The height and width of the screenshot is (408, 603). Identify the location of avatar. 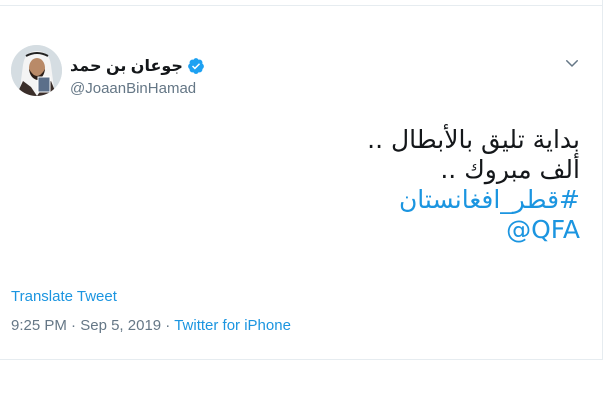
(36, 70).